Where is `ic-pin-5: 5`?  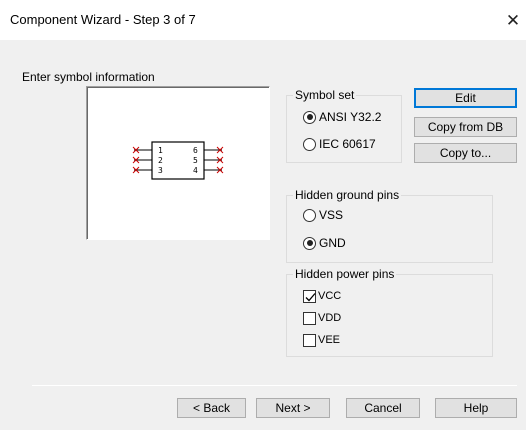 ic-pin-5: 5 is located at coordinates (208, 160).